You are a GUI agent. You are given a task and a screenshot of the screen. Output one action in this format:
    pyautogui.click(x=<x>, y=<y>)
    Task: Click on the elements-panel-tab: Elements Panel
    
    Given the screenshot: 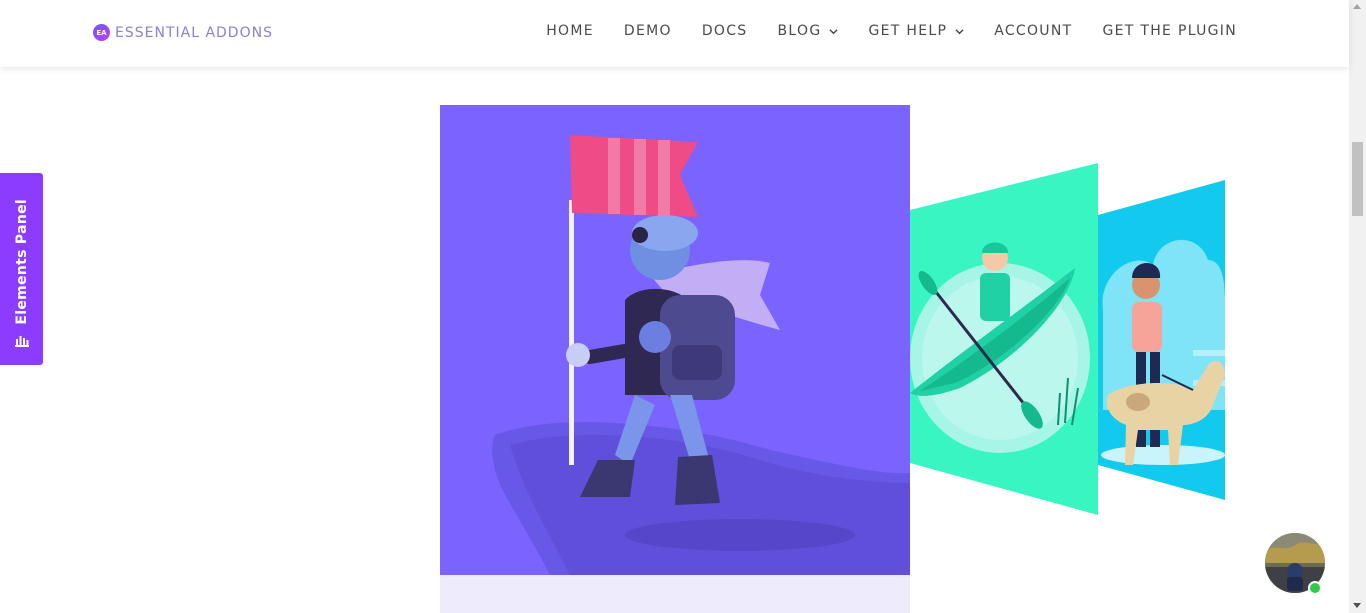 What is the action you would take?
    pyautogui.click(x=21, y=269)
    